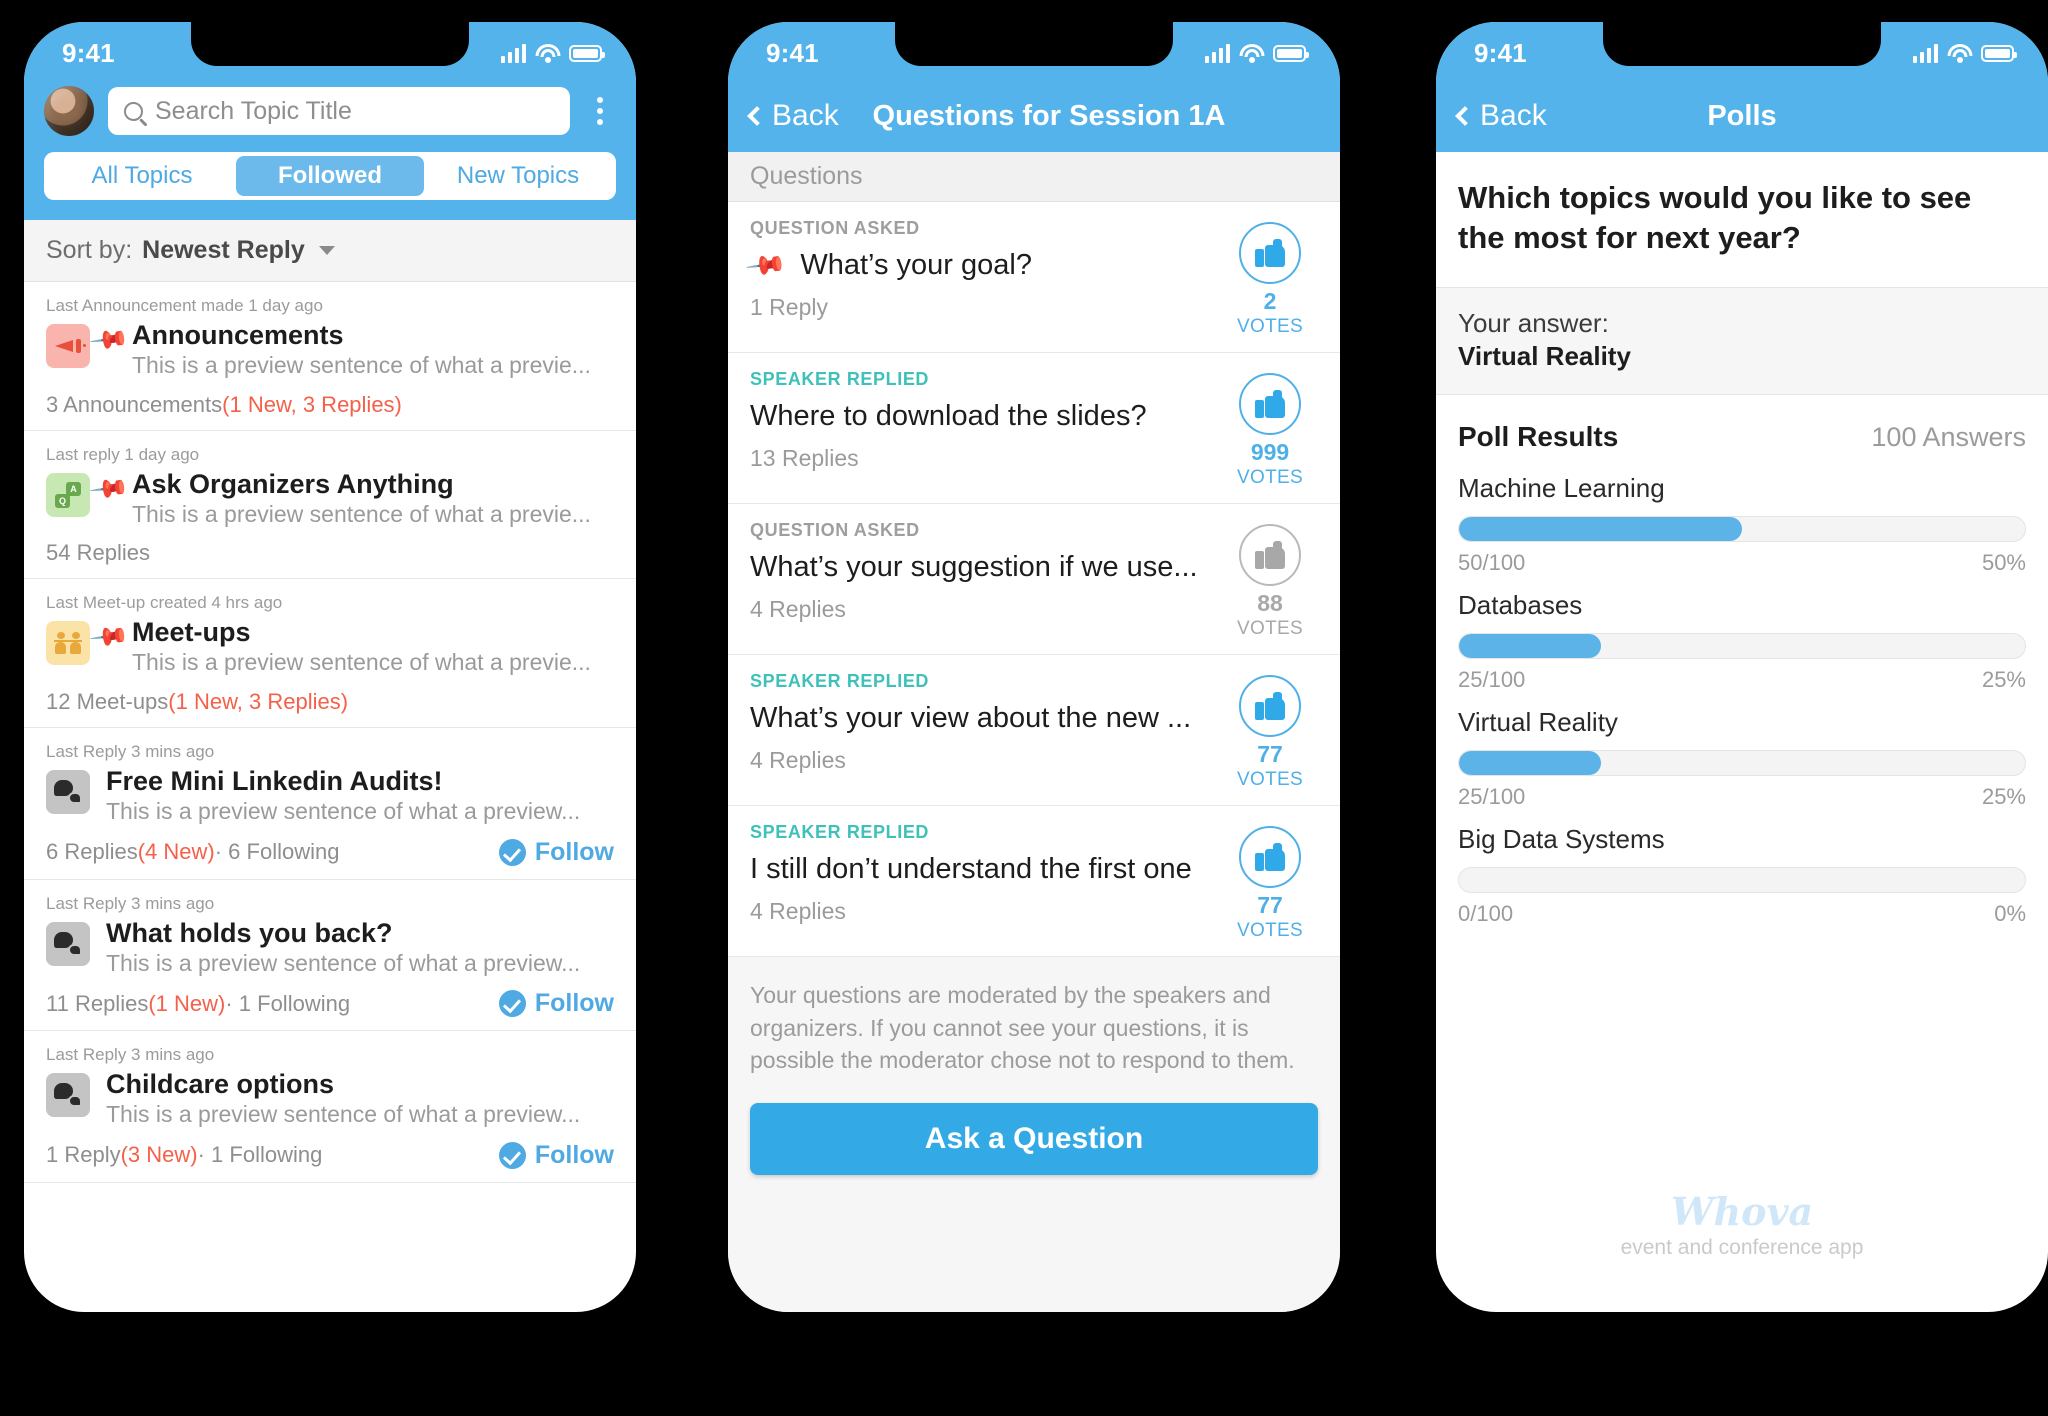 The width and height of the screenshot is (2048, 1416). Describe the element at coordinates (1034, 1138) in the screenshot. I see `ask-a-question-button: Ask a Question` at that location.